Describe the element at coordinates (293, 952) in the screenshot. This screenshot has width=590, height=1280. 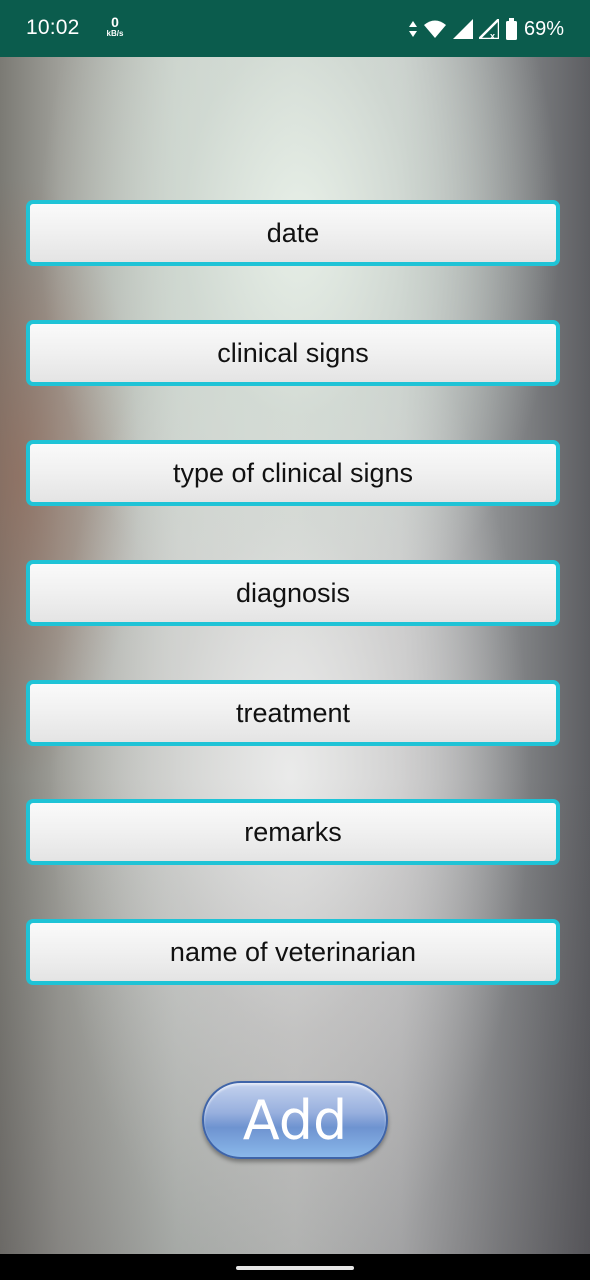
I see `name-of-veterinarian-field: name of veterinarian` at that location.